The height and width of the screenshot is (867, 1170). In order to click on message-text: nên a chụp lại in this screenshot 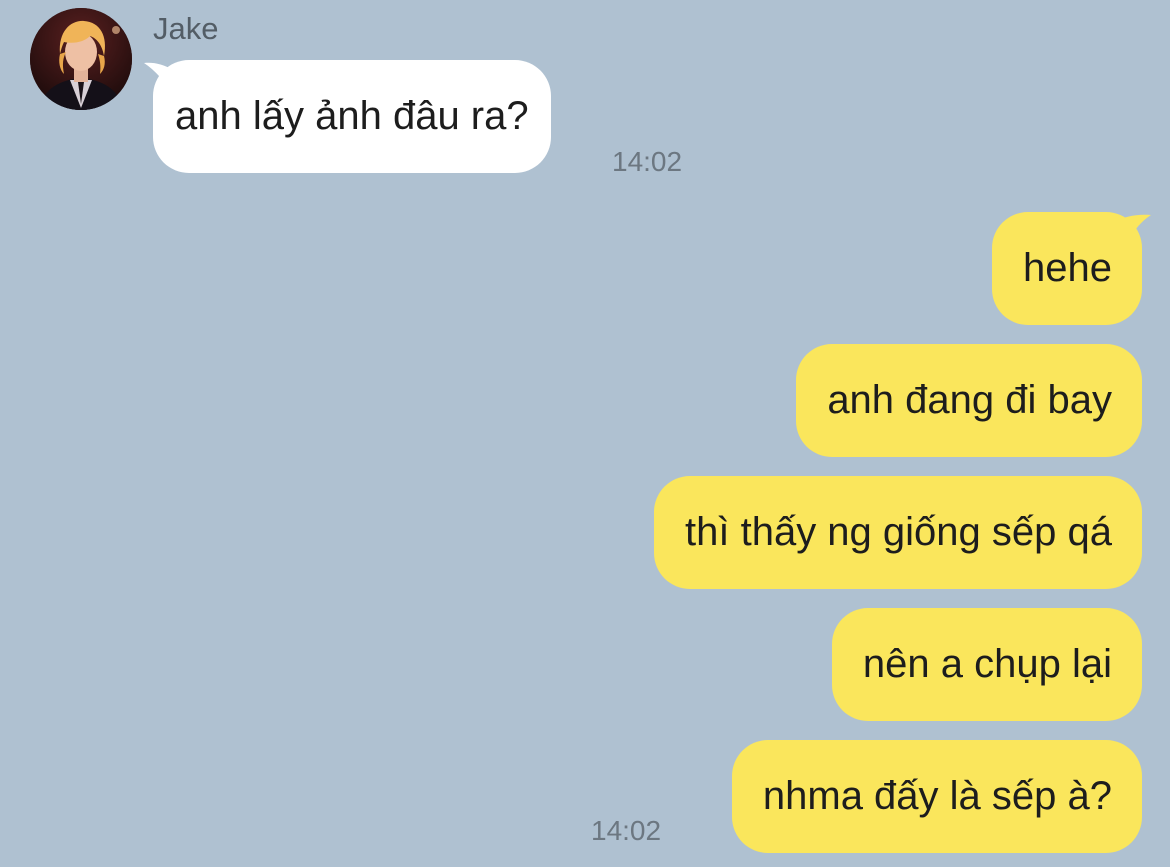, I will do `click(987, 664)`.